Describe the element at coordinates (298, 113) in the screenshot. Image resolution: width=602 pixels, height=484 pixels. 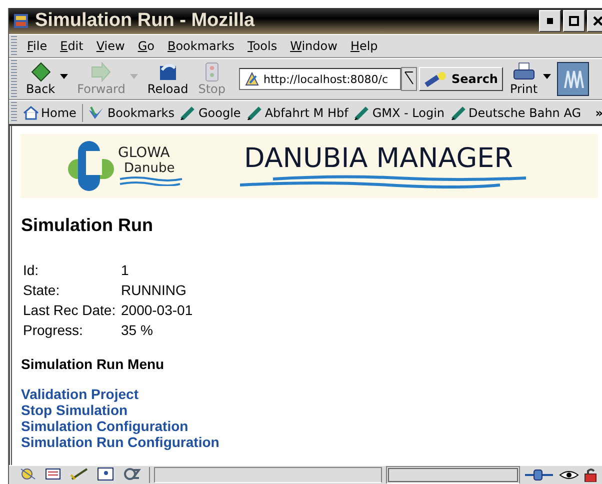
I see `bookmark-link: Abfahrt M Hbf` at that location.